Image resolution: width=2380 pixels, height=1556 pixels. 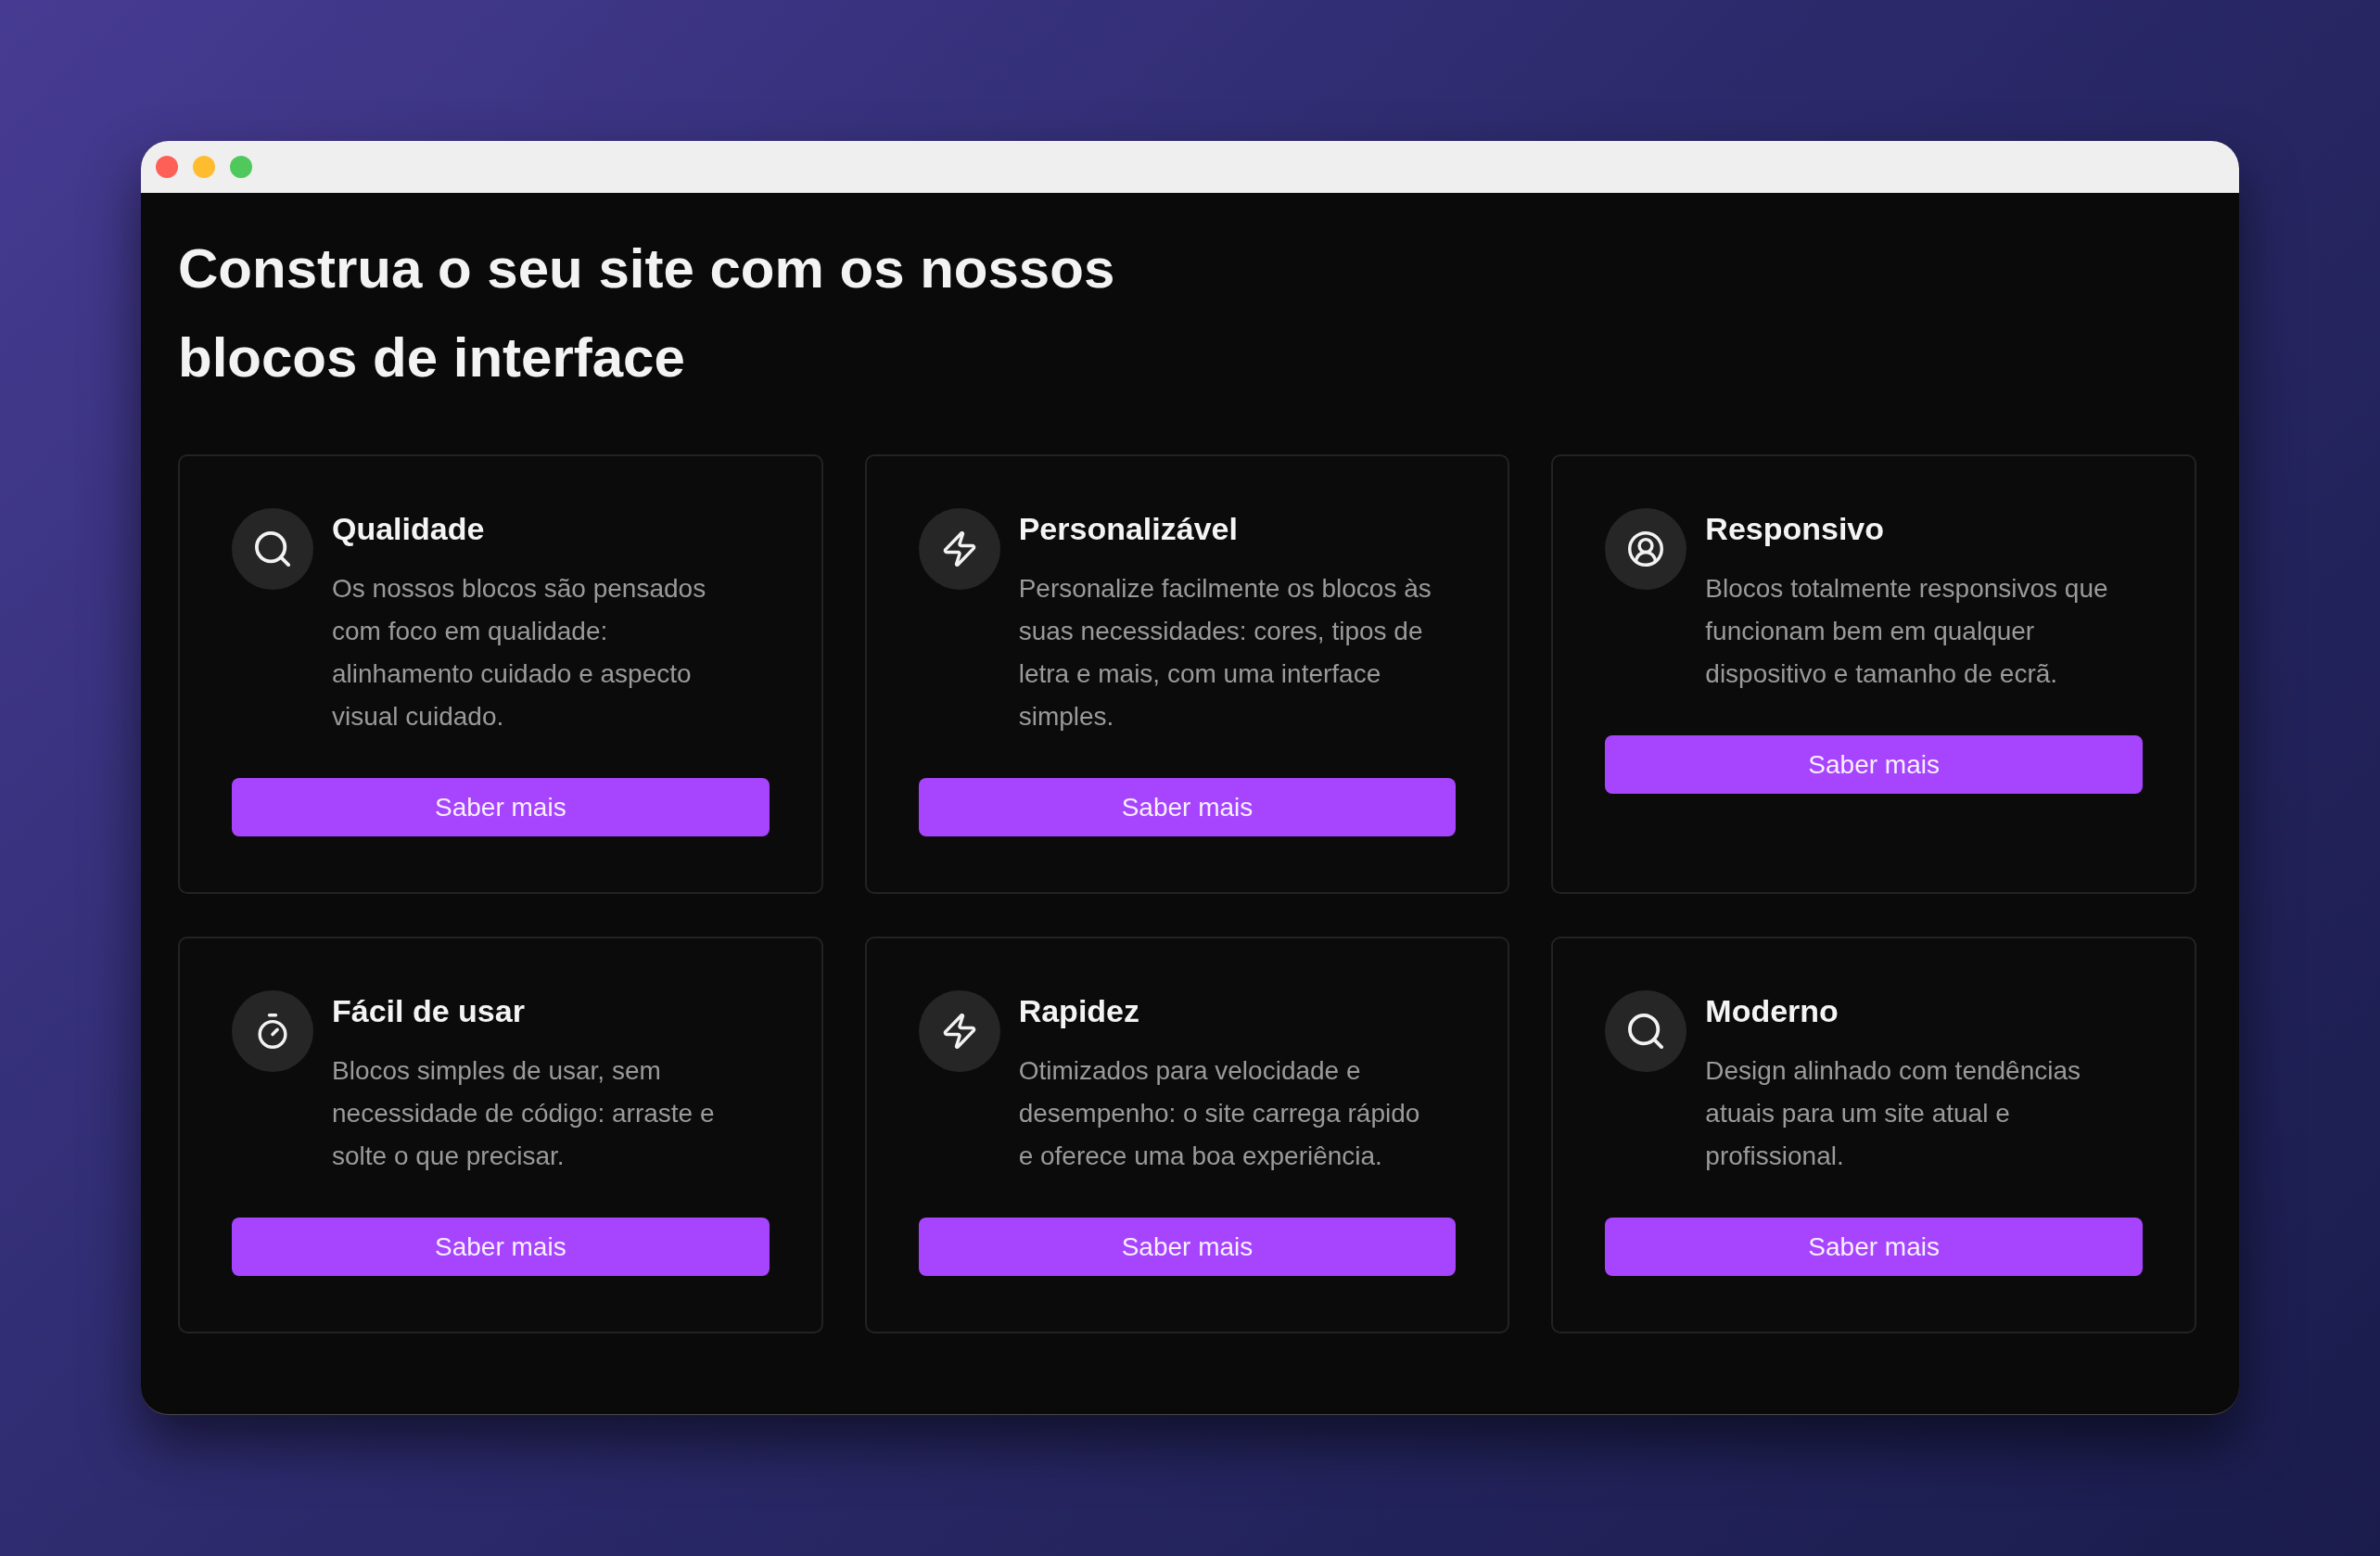 I want to click on card-description: Personalize facilmente os blocos às suas necessidades: cores, tipos de letra e mais, com uma interface simples., so click(x=1225, y=653).